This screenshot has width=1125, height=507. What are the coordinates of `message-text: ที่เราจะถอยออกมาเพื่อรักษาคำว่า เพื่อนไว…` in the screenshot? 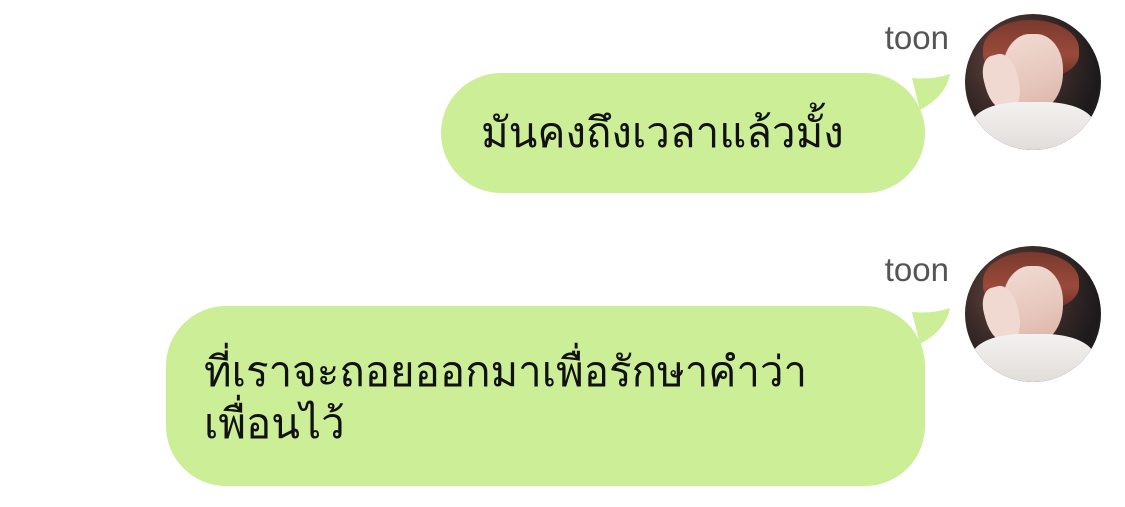 It's located at (506, 397).